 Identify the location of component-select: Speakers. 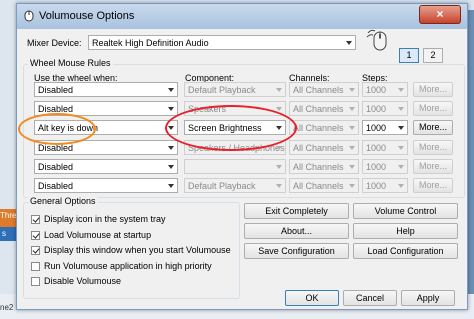
(235, 108).